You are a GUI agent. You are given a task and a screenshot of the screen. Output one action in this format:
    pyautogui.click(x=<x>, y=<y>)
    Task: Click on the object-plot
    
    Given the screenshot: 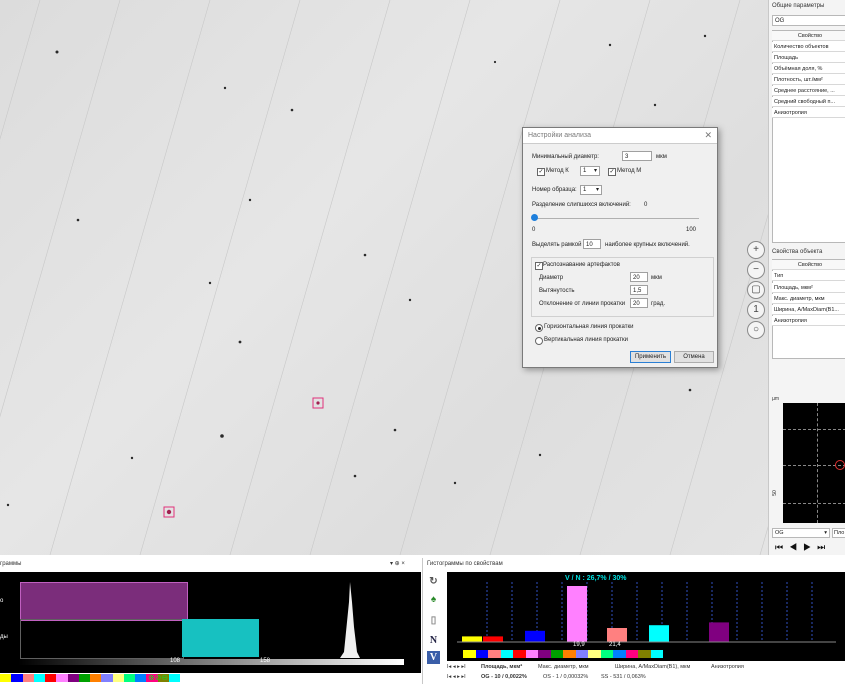 What is the action you would take?
    pyautogui.click(x=814, y=463)
    